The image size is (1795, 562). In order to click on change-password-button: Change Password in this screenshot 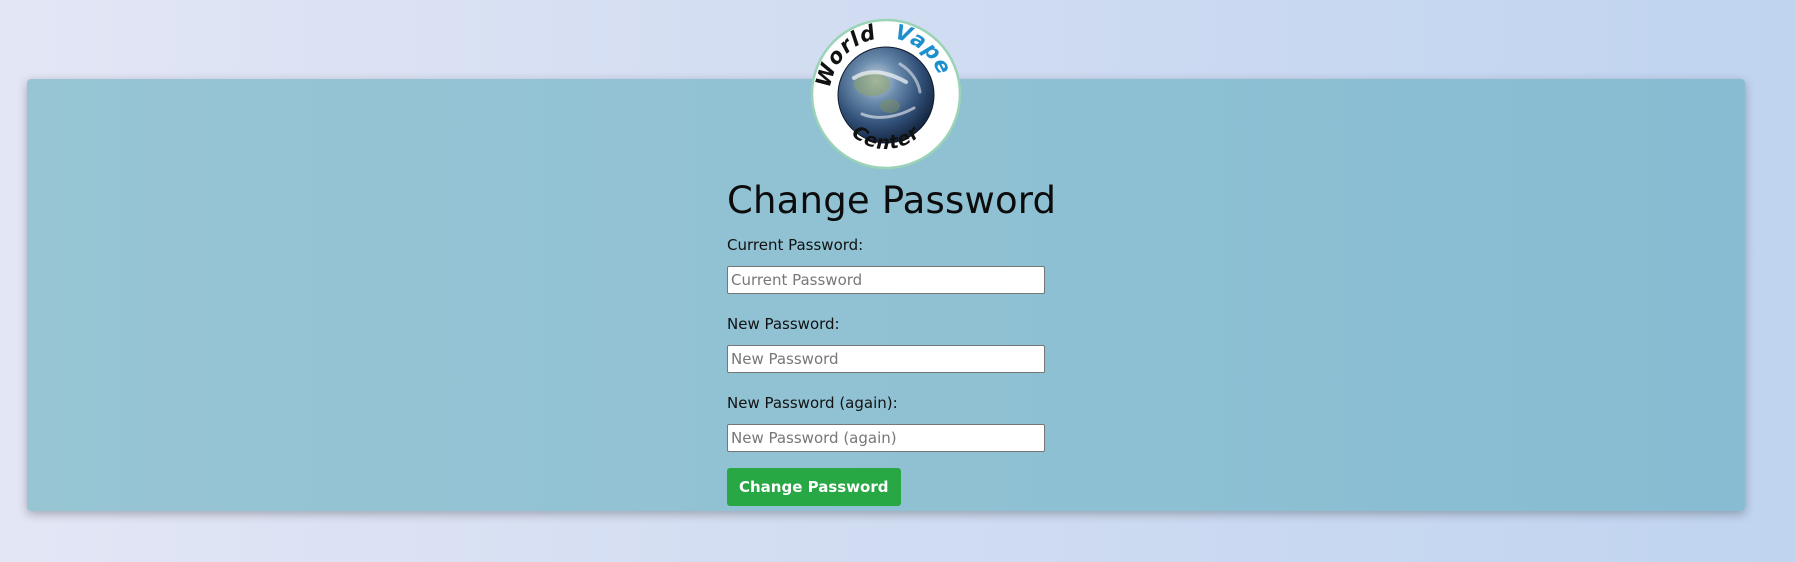, I will do `click(814, 487)`.